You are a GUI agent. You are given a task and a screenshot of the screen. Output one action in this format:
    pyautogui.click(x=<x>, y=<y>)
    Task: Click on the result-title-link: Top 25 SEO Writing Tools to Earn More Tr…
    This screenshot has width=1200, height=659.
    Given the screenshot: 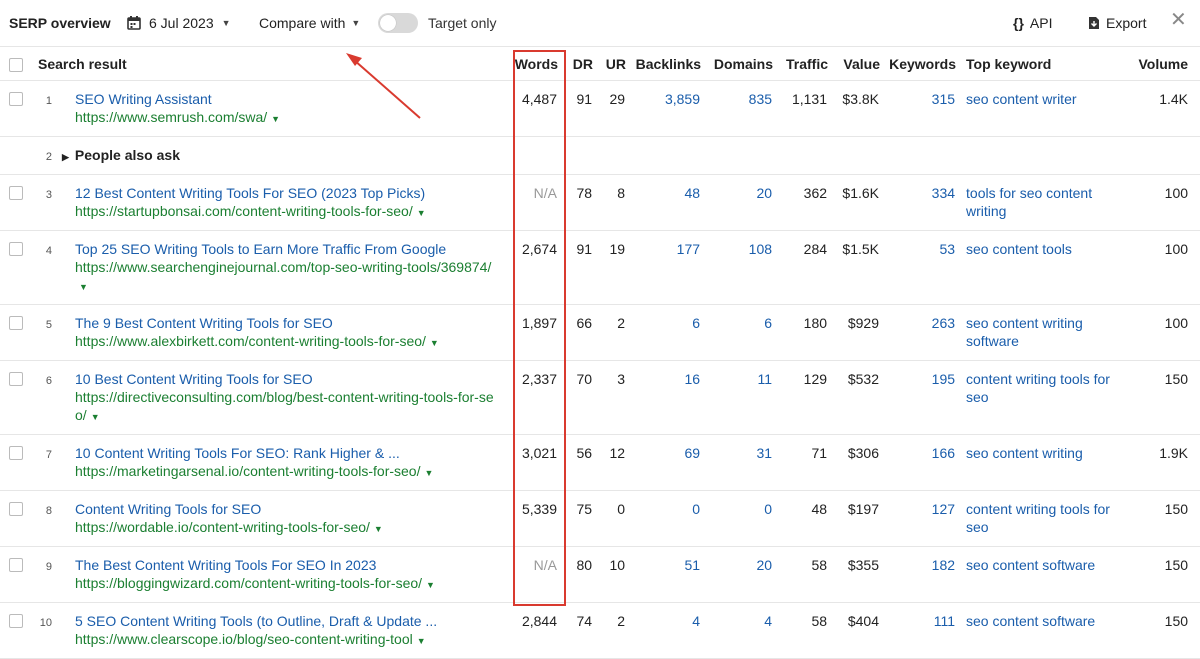 What is the action you would take?
    pyautogui.click(x=289, y=249)
    